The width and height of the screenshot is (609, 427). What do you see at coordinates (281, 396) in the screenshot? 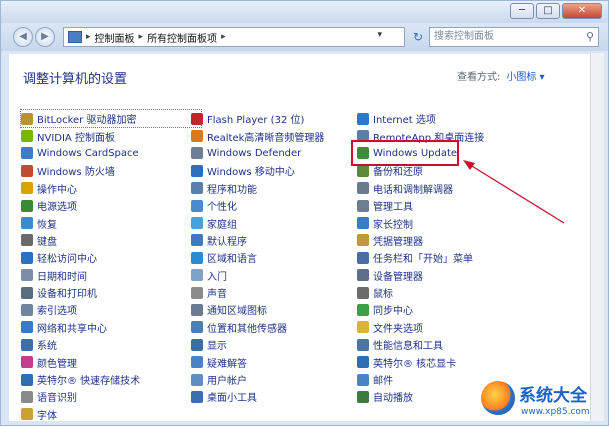
I see `control-panel-item: 桌面小工具` at bounding box center [281, 396].